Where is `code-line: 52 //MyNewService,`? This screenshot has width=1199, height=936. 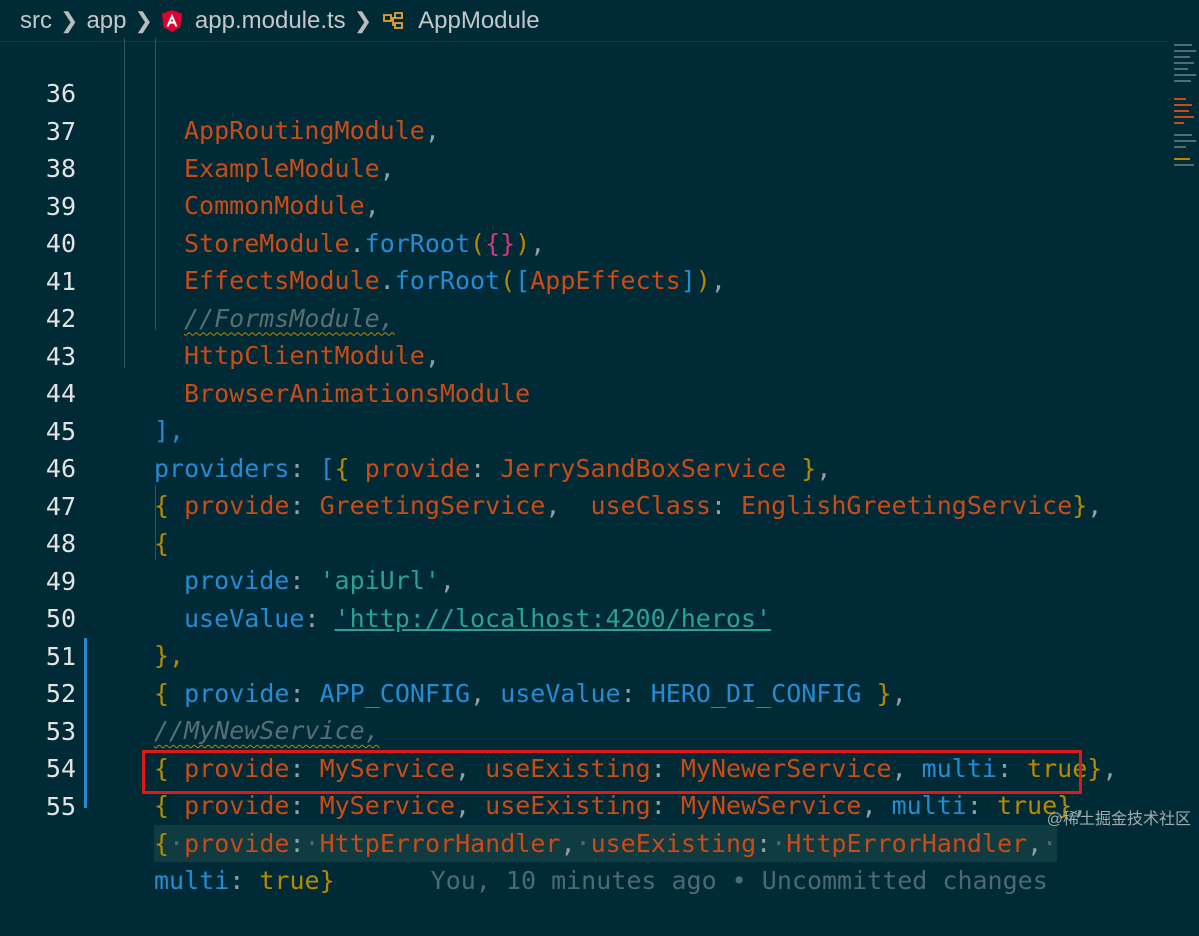 code-line: 52 //MyNewService, is located at coordinates (584, 691).